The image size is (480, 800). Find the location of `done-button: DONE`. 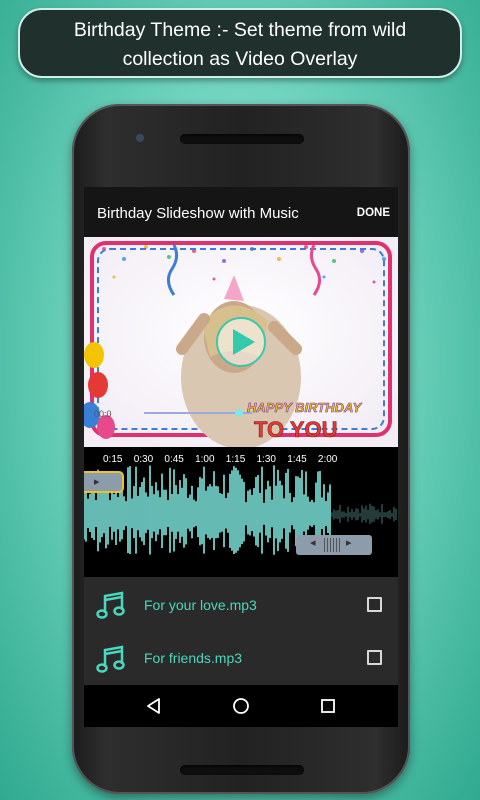

done-button: DONE is located at coordinates (373, 213).